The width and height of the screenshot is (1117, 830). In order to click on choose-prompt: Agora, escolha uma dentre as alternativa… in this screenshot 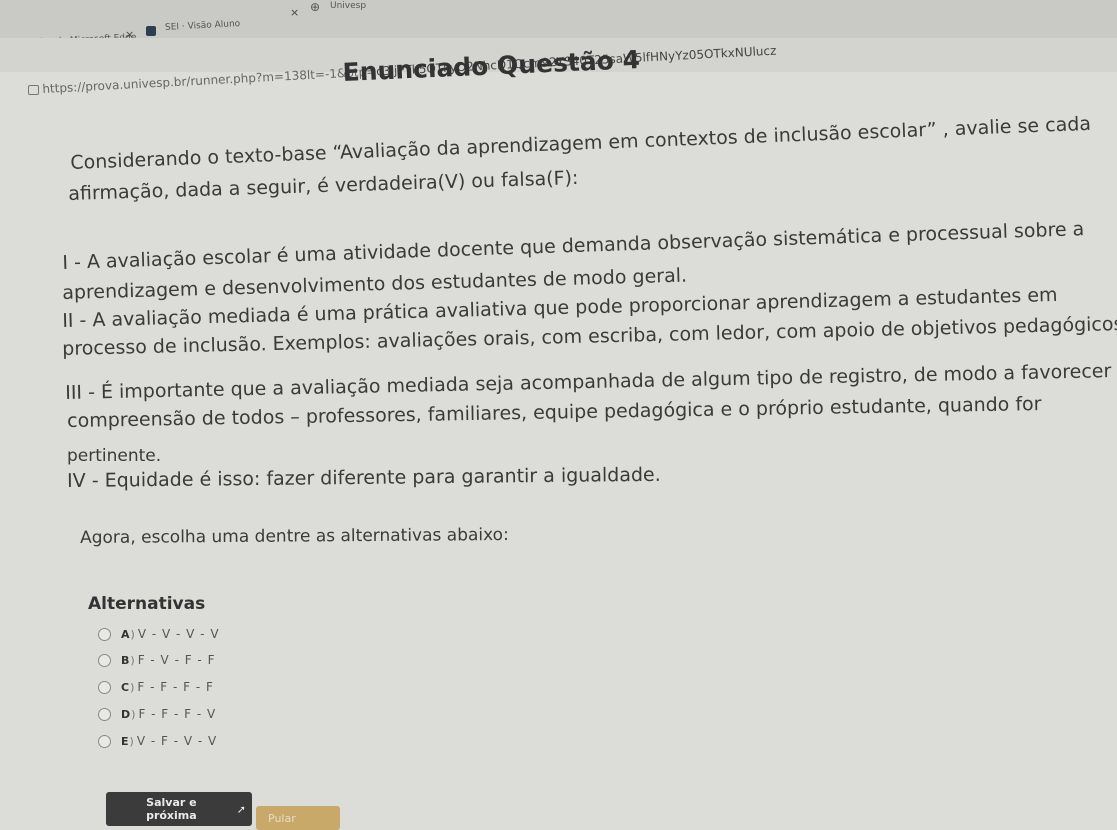, I will do `click(294, 536)`.